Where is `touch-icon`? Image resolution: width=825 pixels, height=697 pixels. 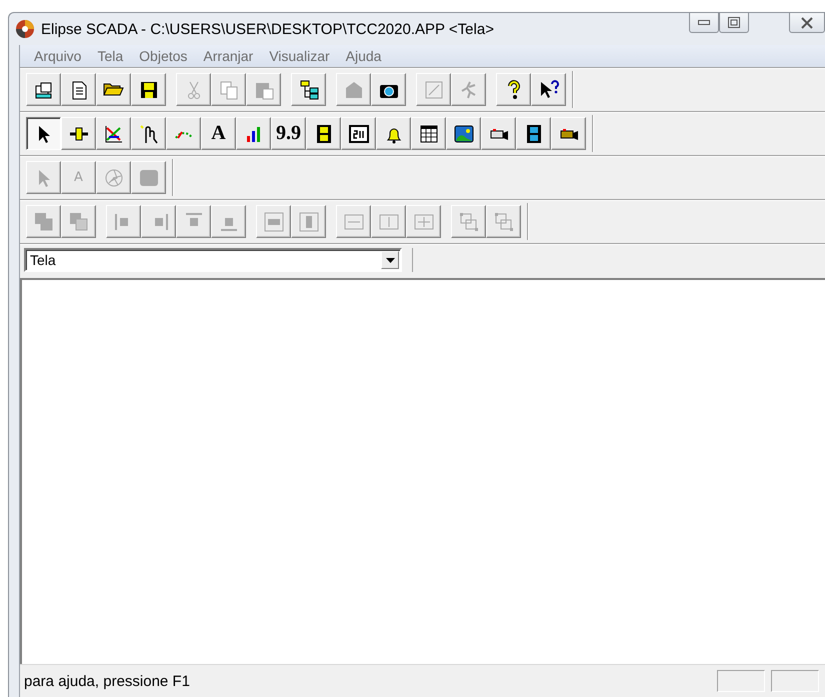 touch-icon is located at coordinates (149, 133).